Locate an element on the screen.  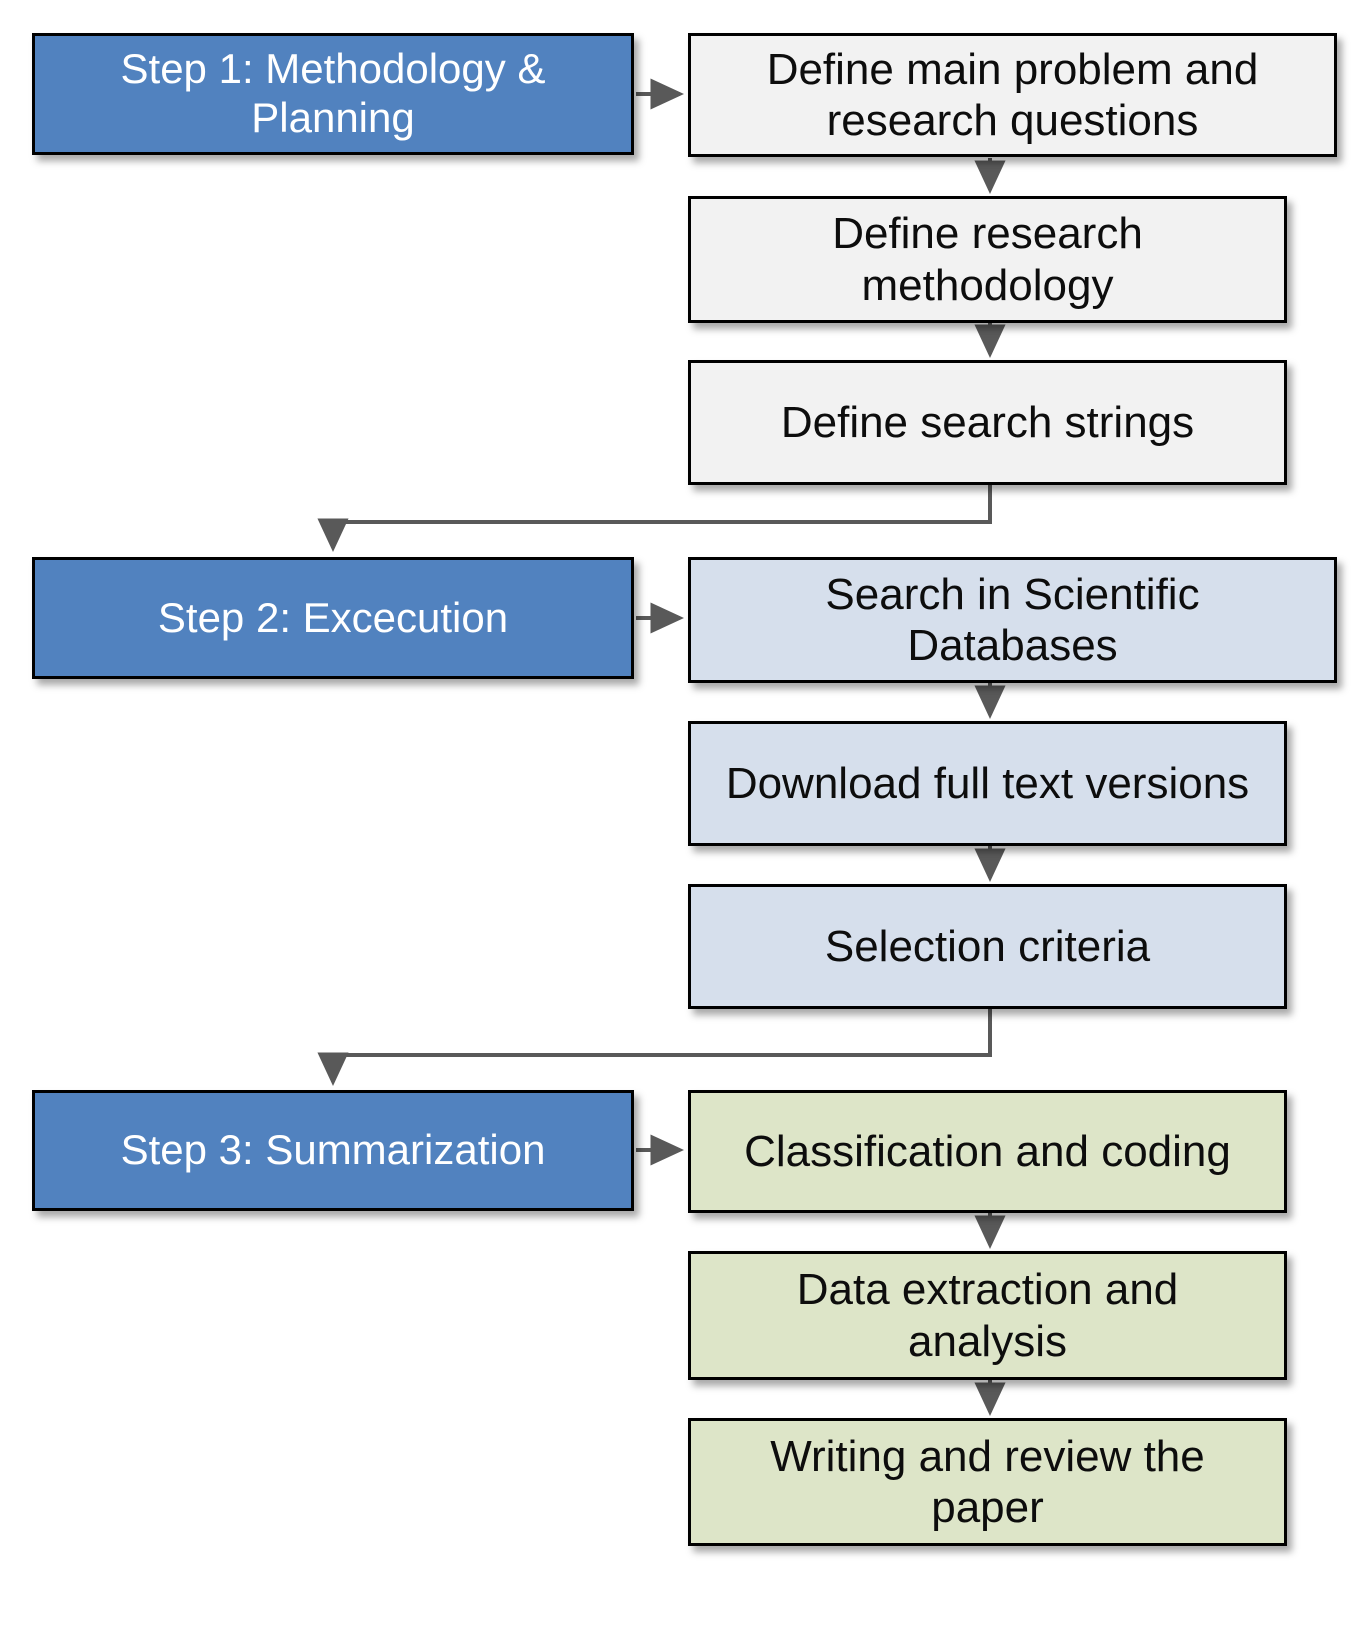
node-define-search-strings: Define search strings is located at coordinates (987, 422).